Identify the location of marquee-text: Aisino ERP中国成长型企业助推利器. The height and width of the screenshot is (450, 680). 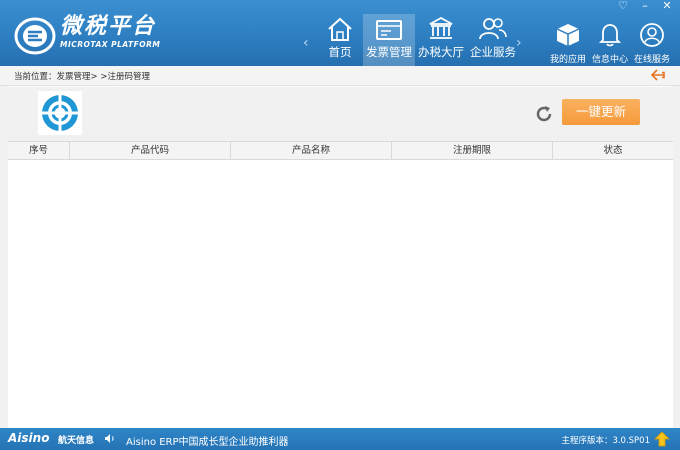
(207, 442).